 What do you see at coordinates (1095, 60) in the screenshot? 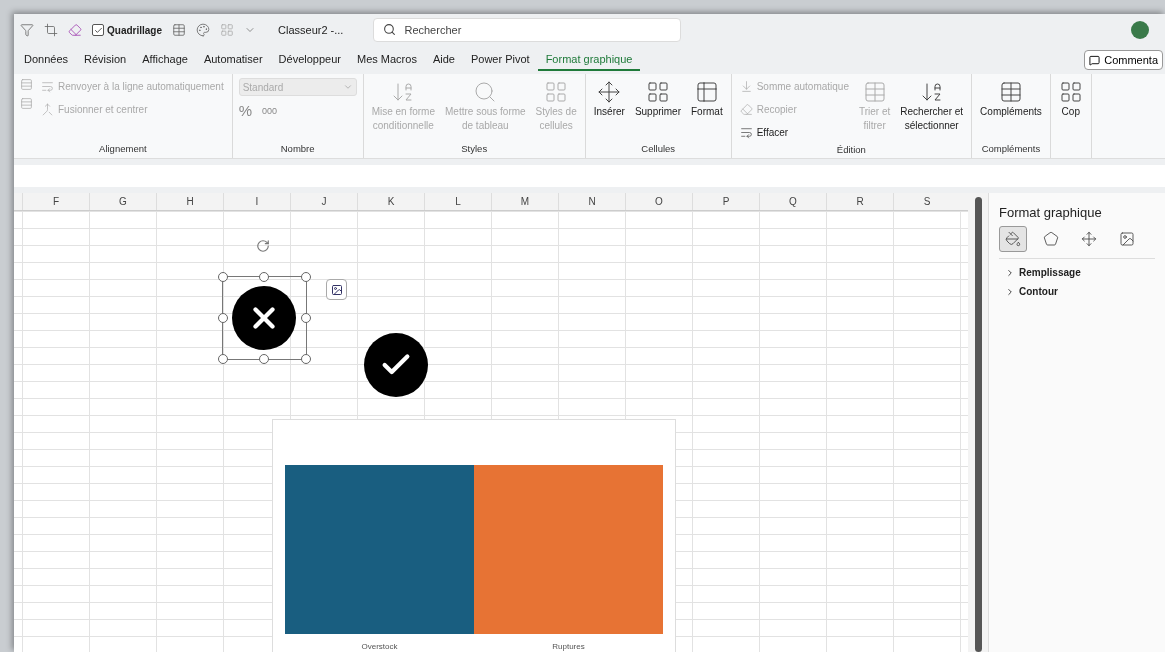
I see `comment-icon` at bounding box center [1095, 60].